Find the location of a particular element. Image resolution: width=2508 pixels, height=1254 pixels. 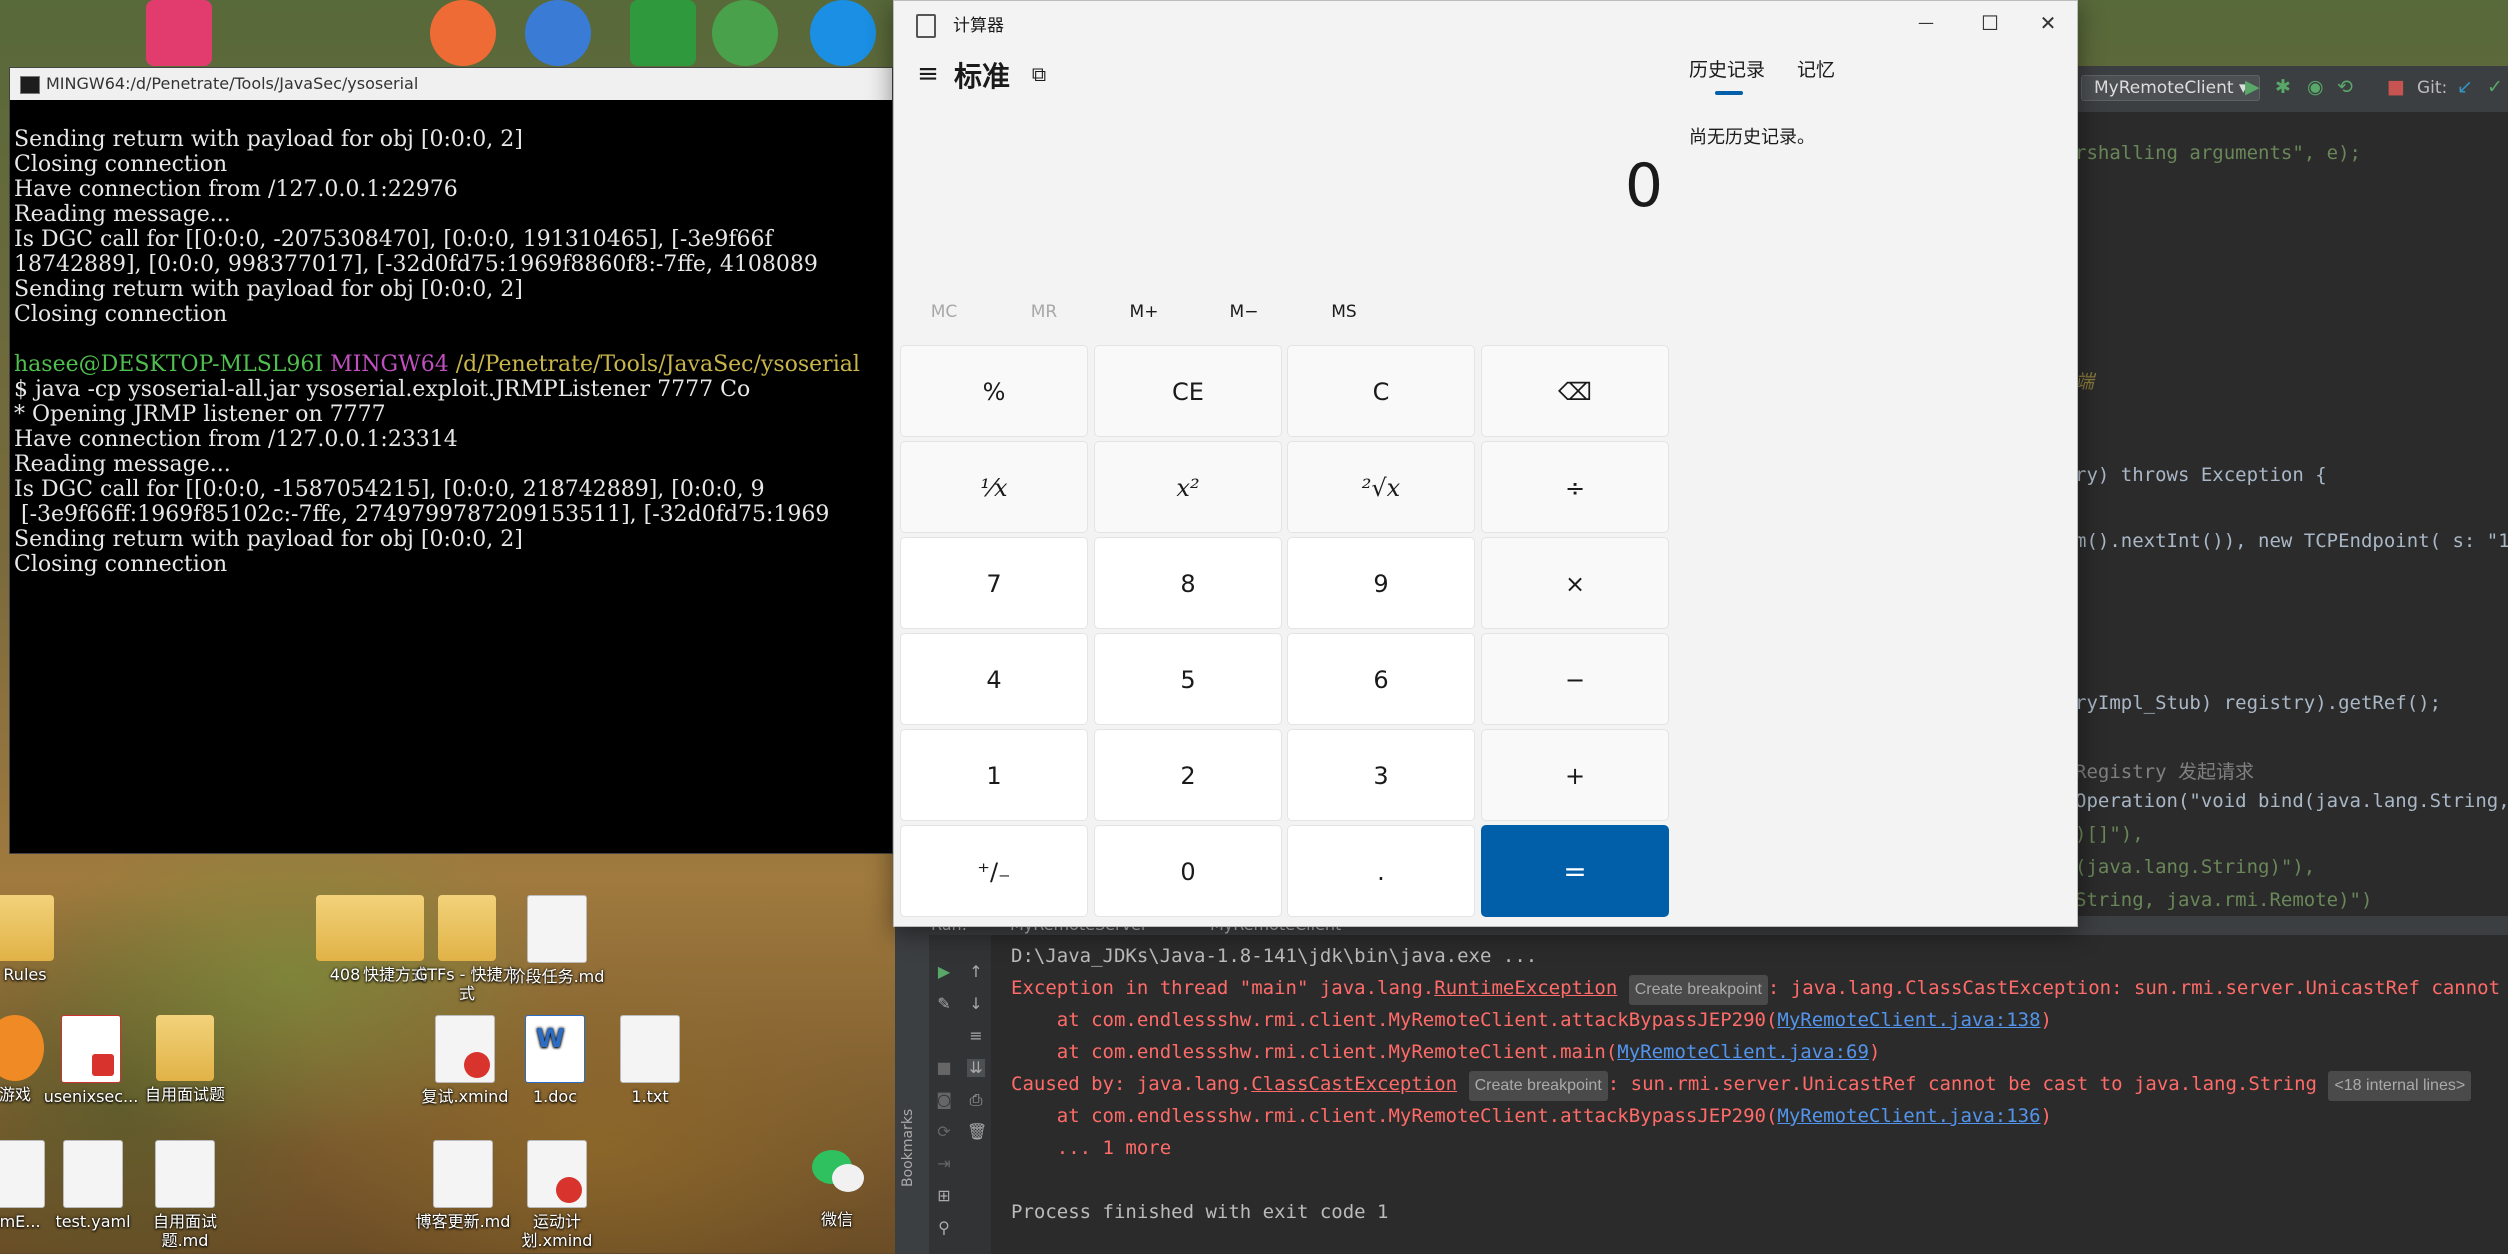

minus-button: − is located at coordinates (1575, 679).